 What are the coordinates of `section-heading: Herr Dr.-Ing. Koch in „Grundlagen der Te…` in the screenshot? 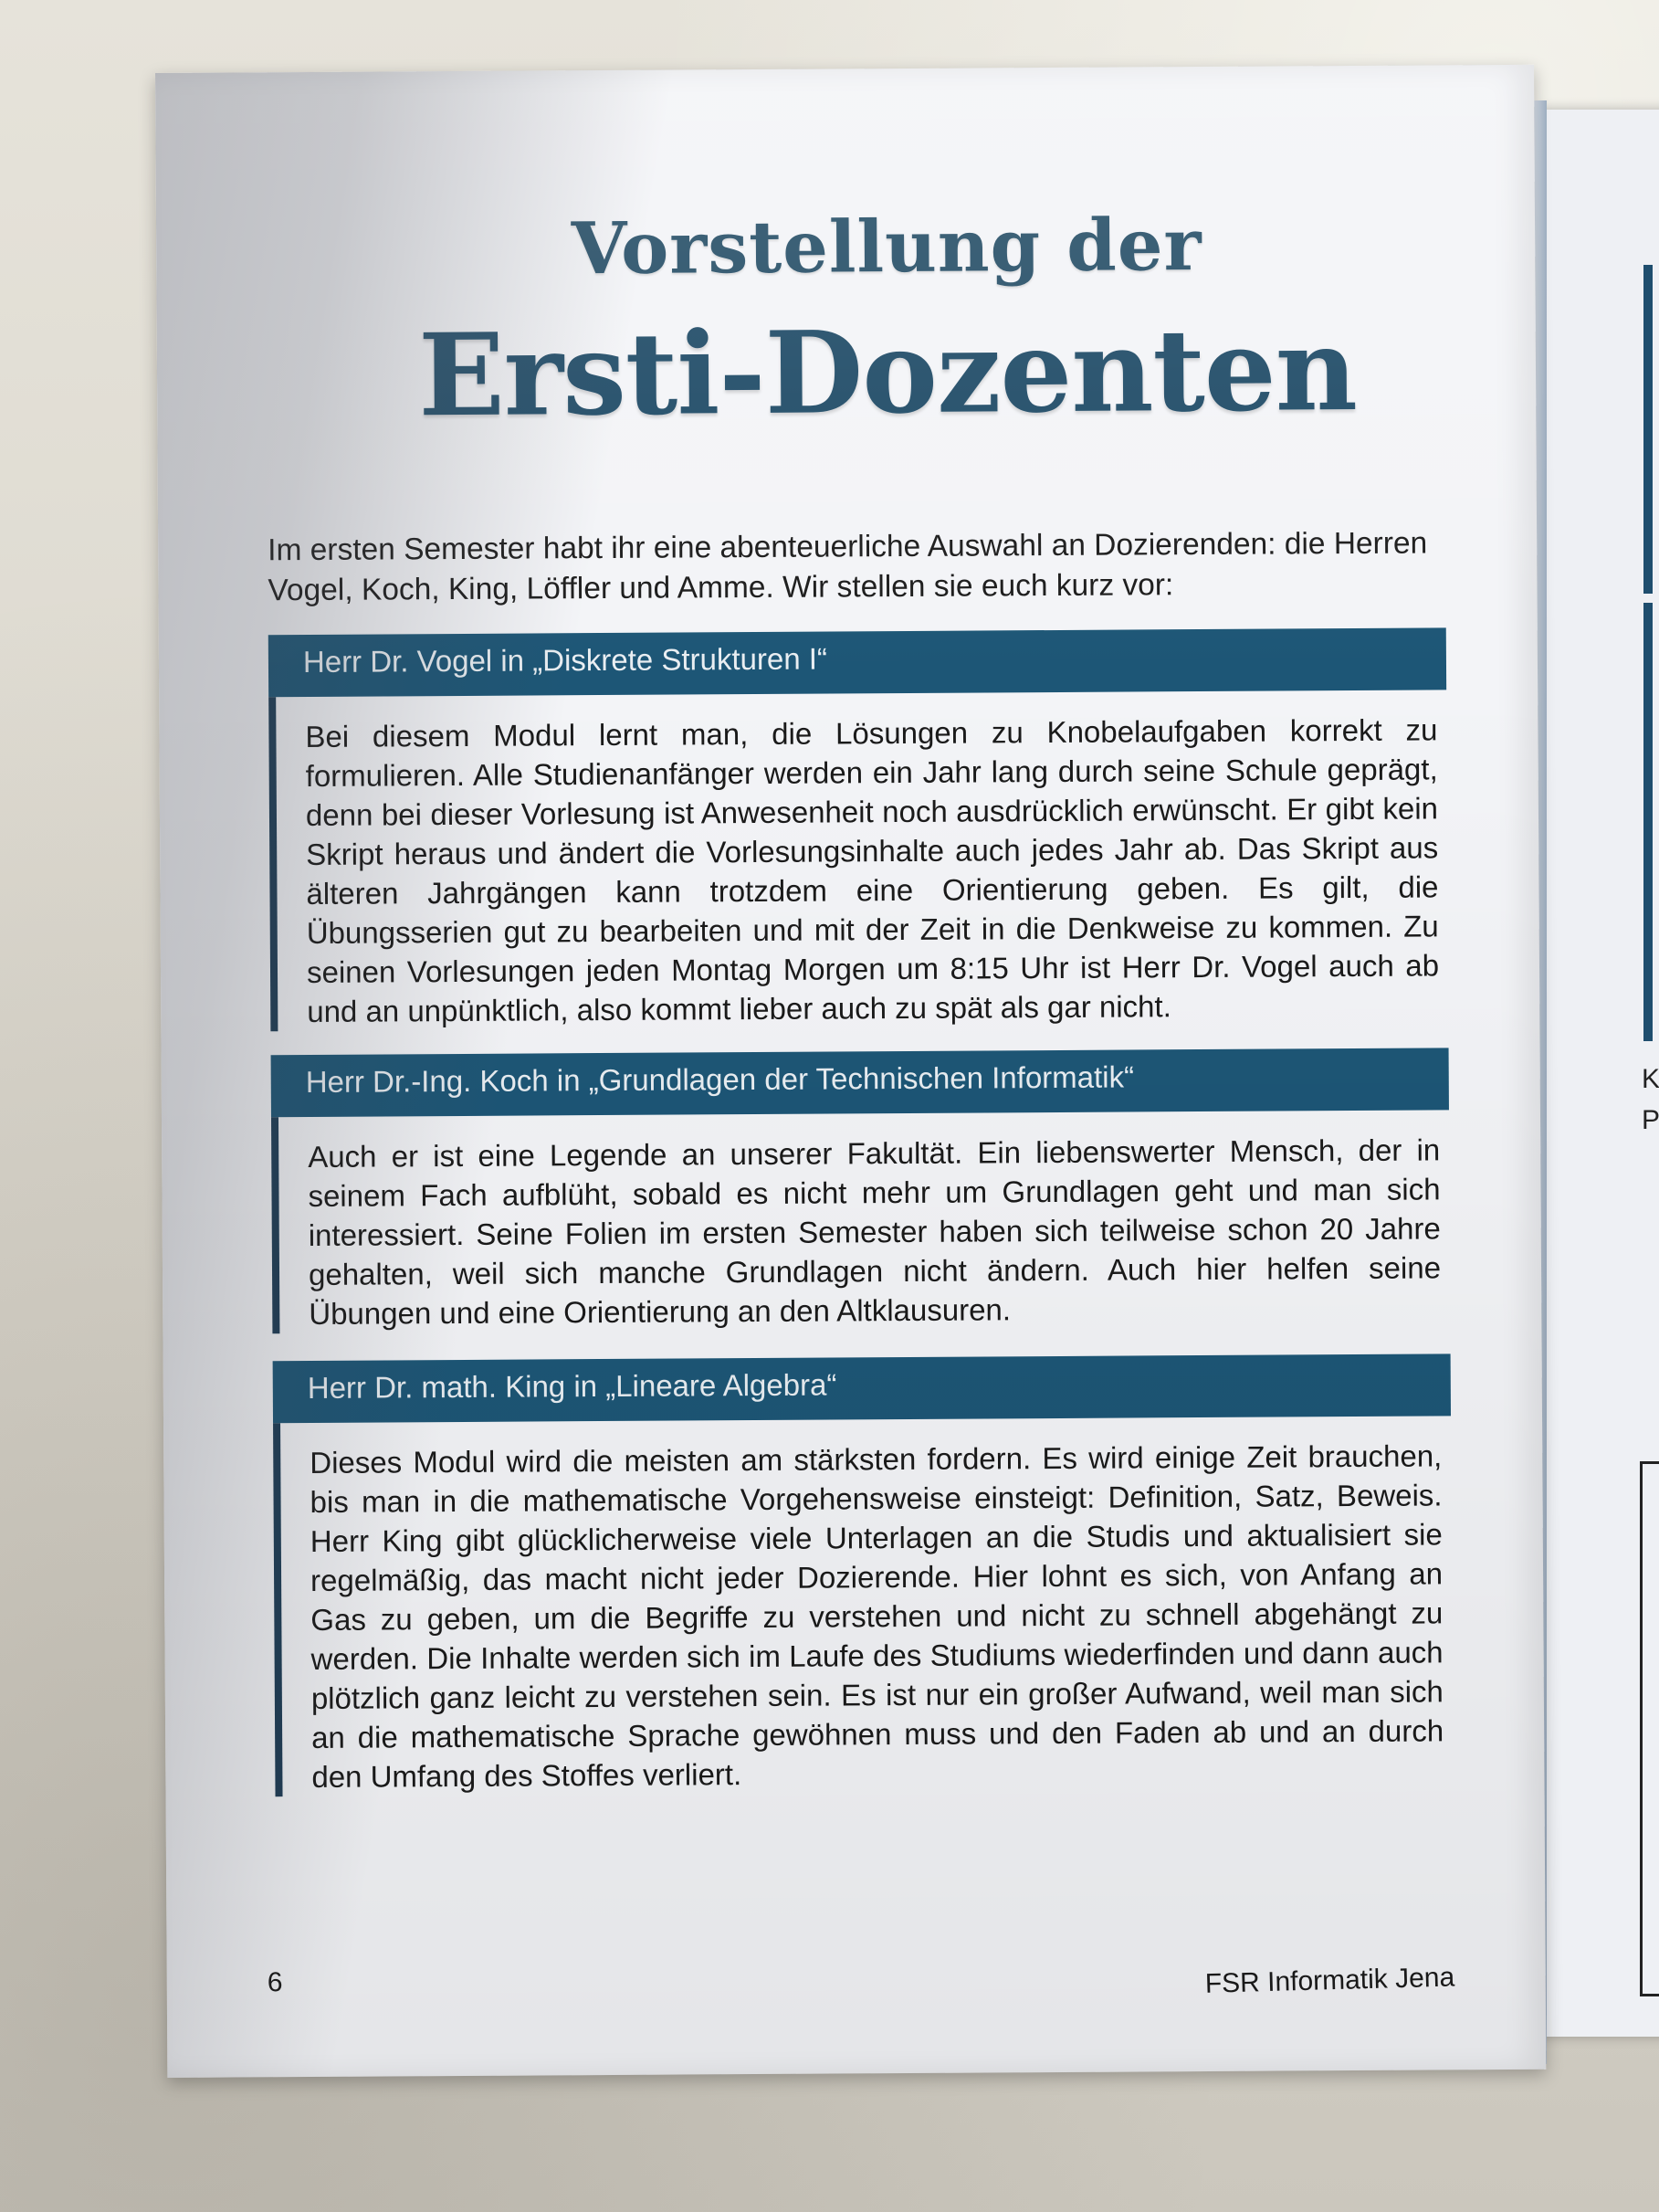 It's located at (860, 1083).